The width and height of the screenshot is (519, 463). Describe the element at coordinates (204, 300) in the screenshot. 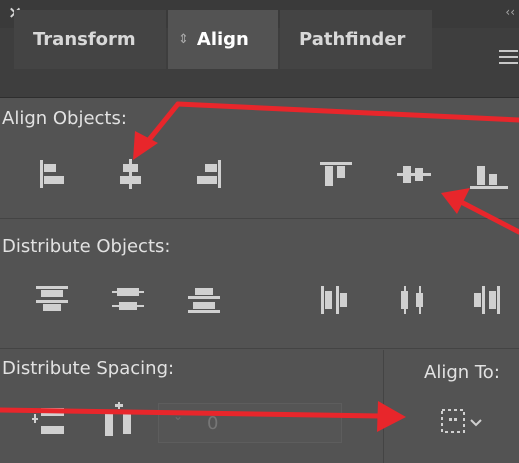

I see `vertical-distribute-bottom-icon` at that location.